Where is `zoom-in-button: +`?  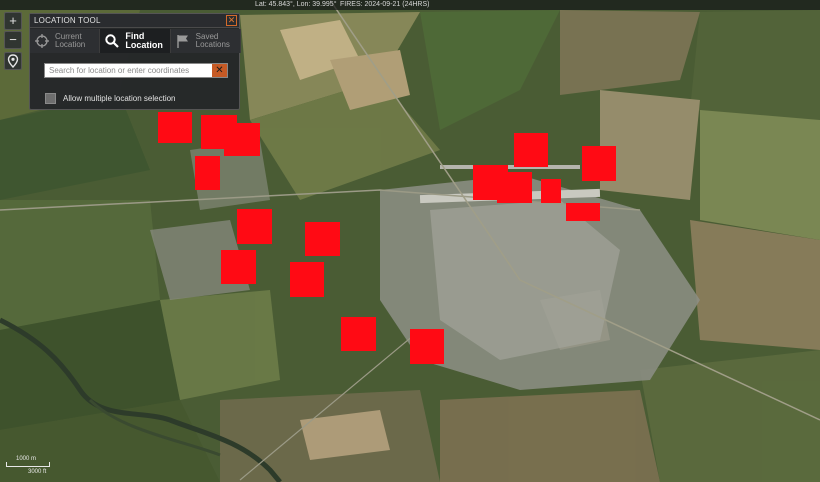
zoom-in-button: + is located at coordinates (13, 21).